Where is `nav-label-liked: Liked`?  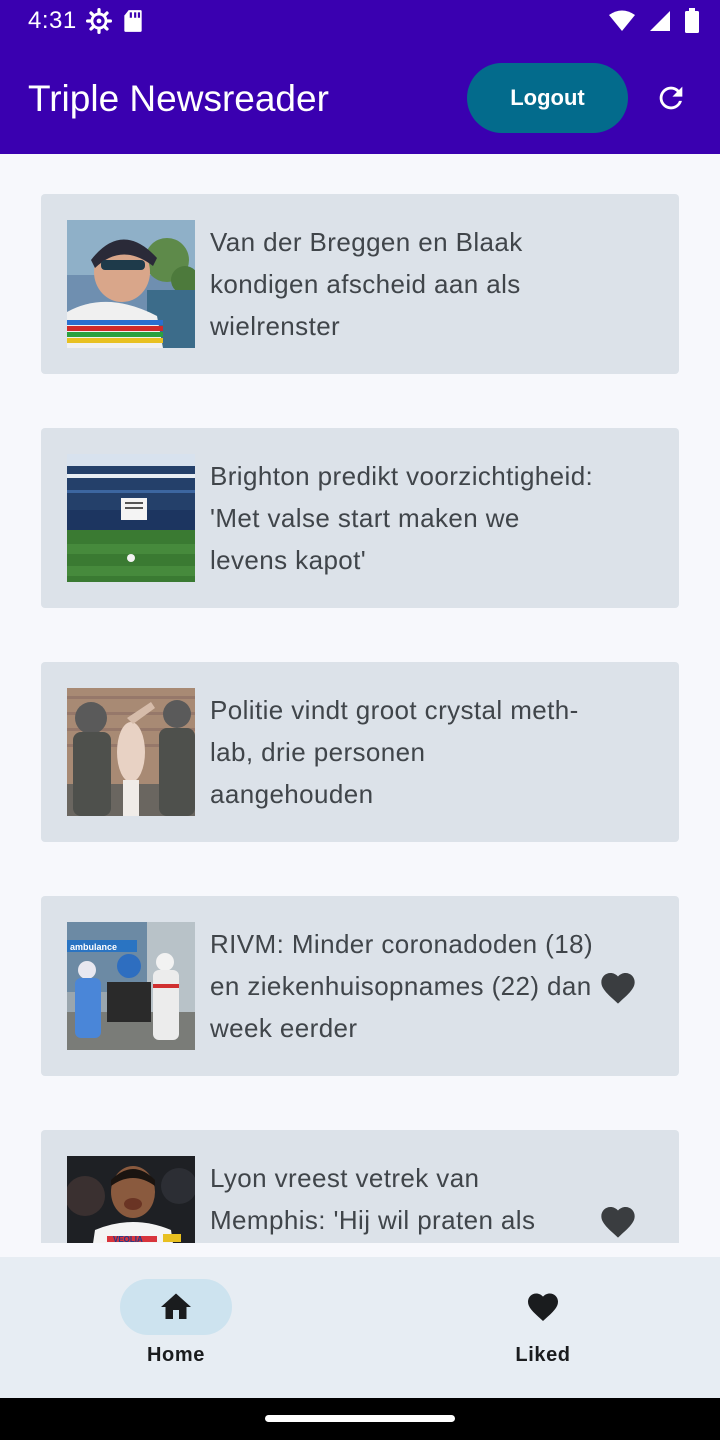 nav-label-liked: Liked is located at coordinates (543, 1355).